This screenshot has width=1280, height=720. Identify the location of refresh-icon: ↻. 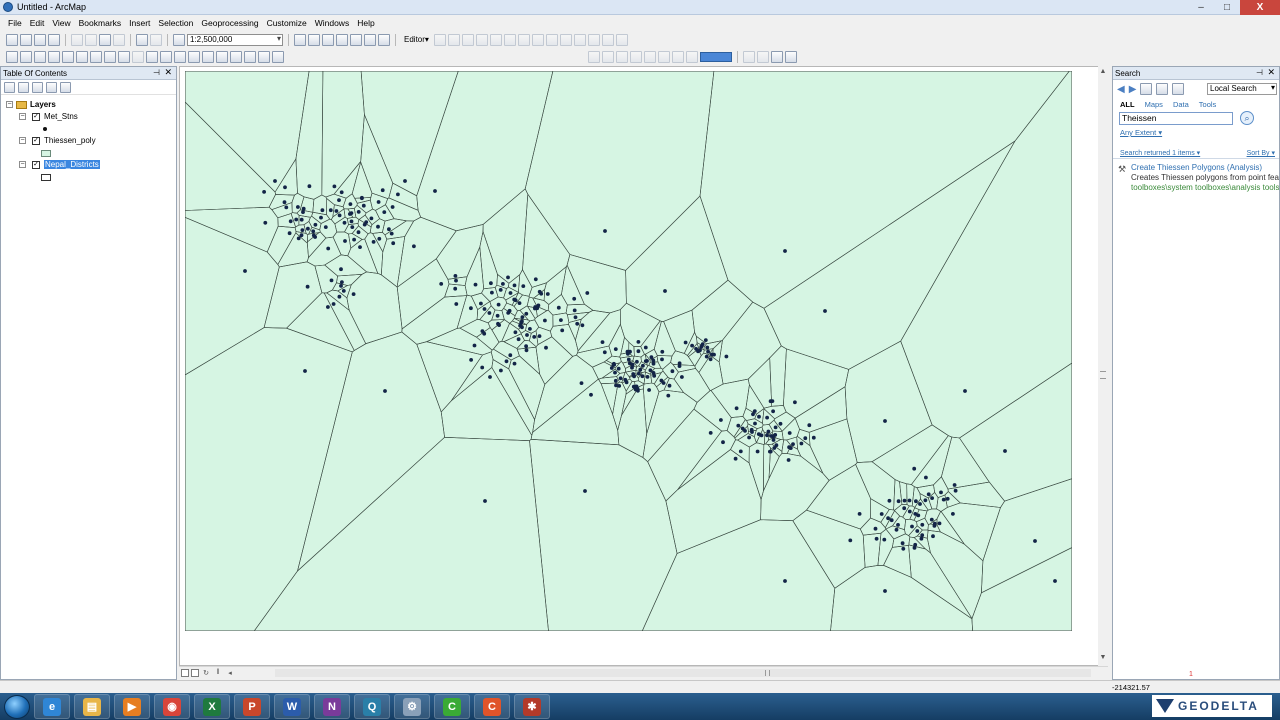
(206, 673).